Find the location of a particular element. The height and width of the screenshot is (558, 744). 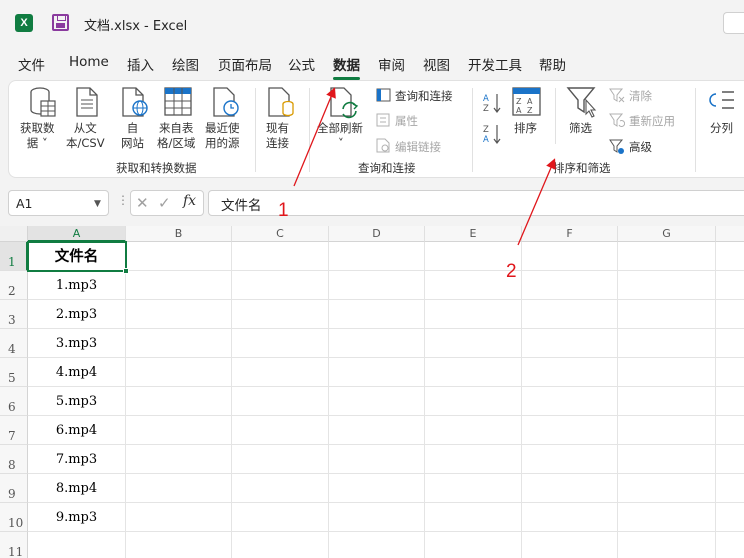

cell-a: 8.mp4 is located at coordinates (77, 488).